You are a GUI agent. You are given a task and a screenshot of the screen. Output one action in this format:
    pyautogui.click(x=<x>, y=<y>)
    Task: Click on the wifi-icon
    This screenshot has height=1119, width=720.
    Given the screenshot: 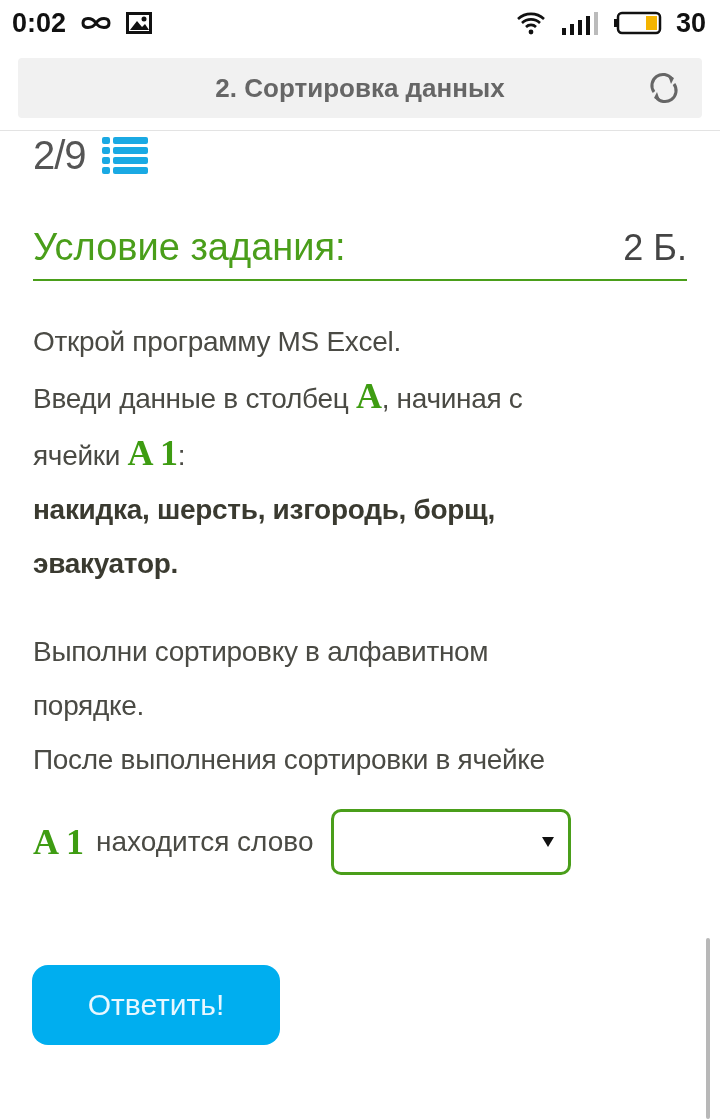 What is the action you would take?
    pyautogui.click(x=530, y=23)
    